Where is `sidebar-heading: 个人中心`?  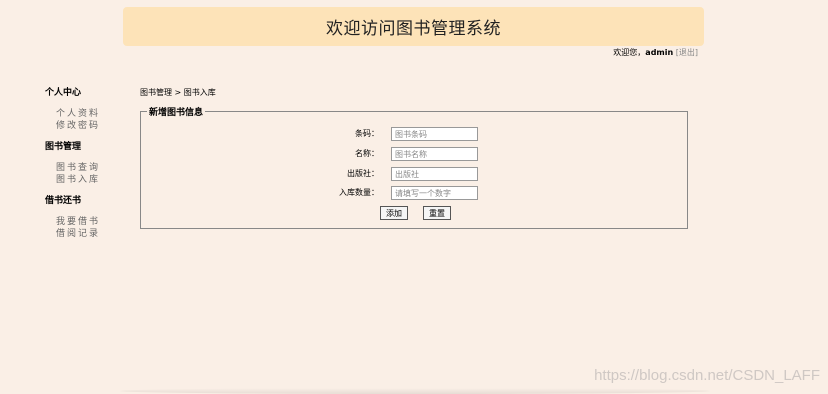
sidebar-heading: 个人中心 is located at coordinates (63, 93).